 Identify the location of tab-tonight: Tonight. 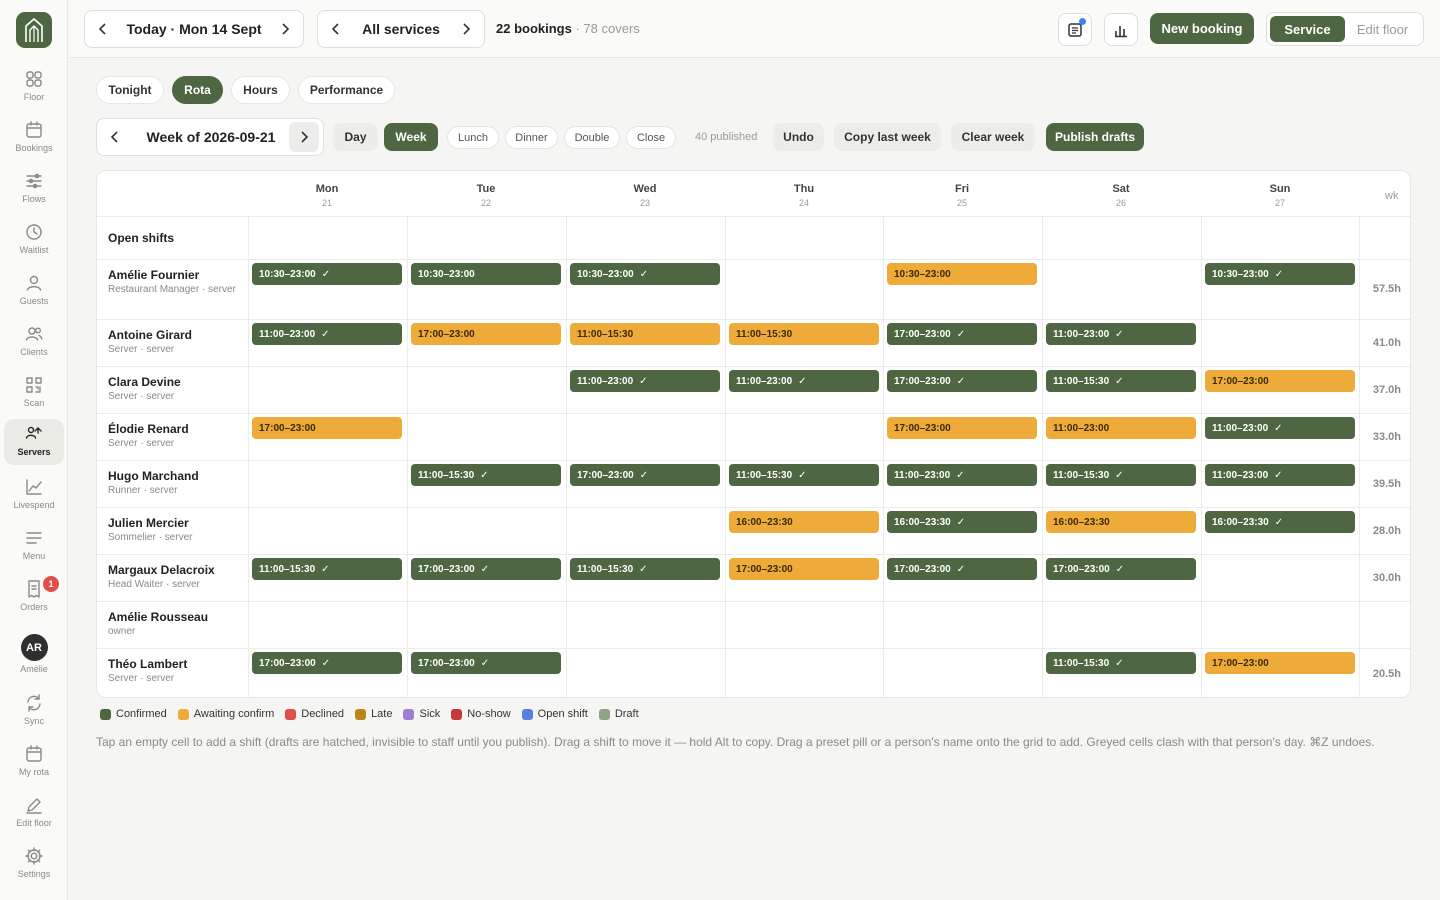
(130, 90).